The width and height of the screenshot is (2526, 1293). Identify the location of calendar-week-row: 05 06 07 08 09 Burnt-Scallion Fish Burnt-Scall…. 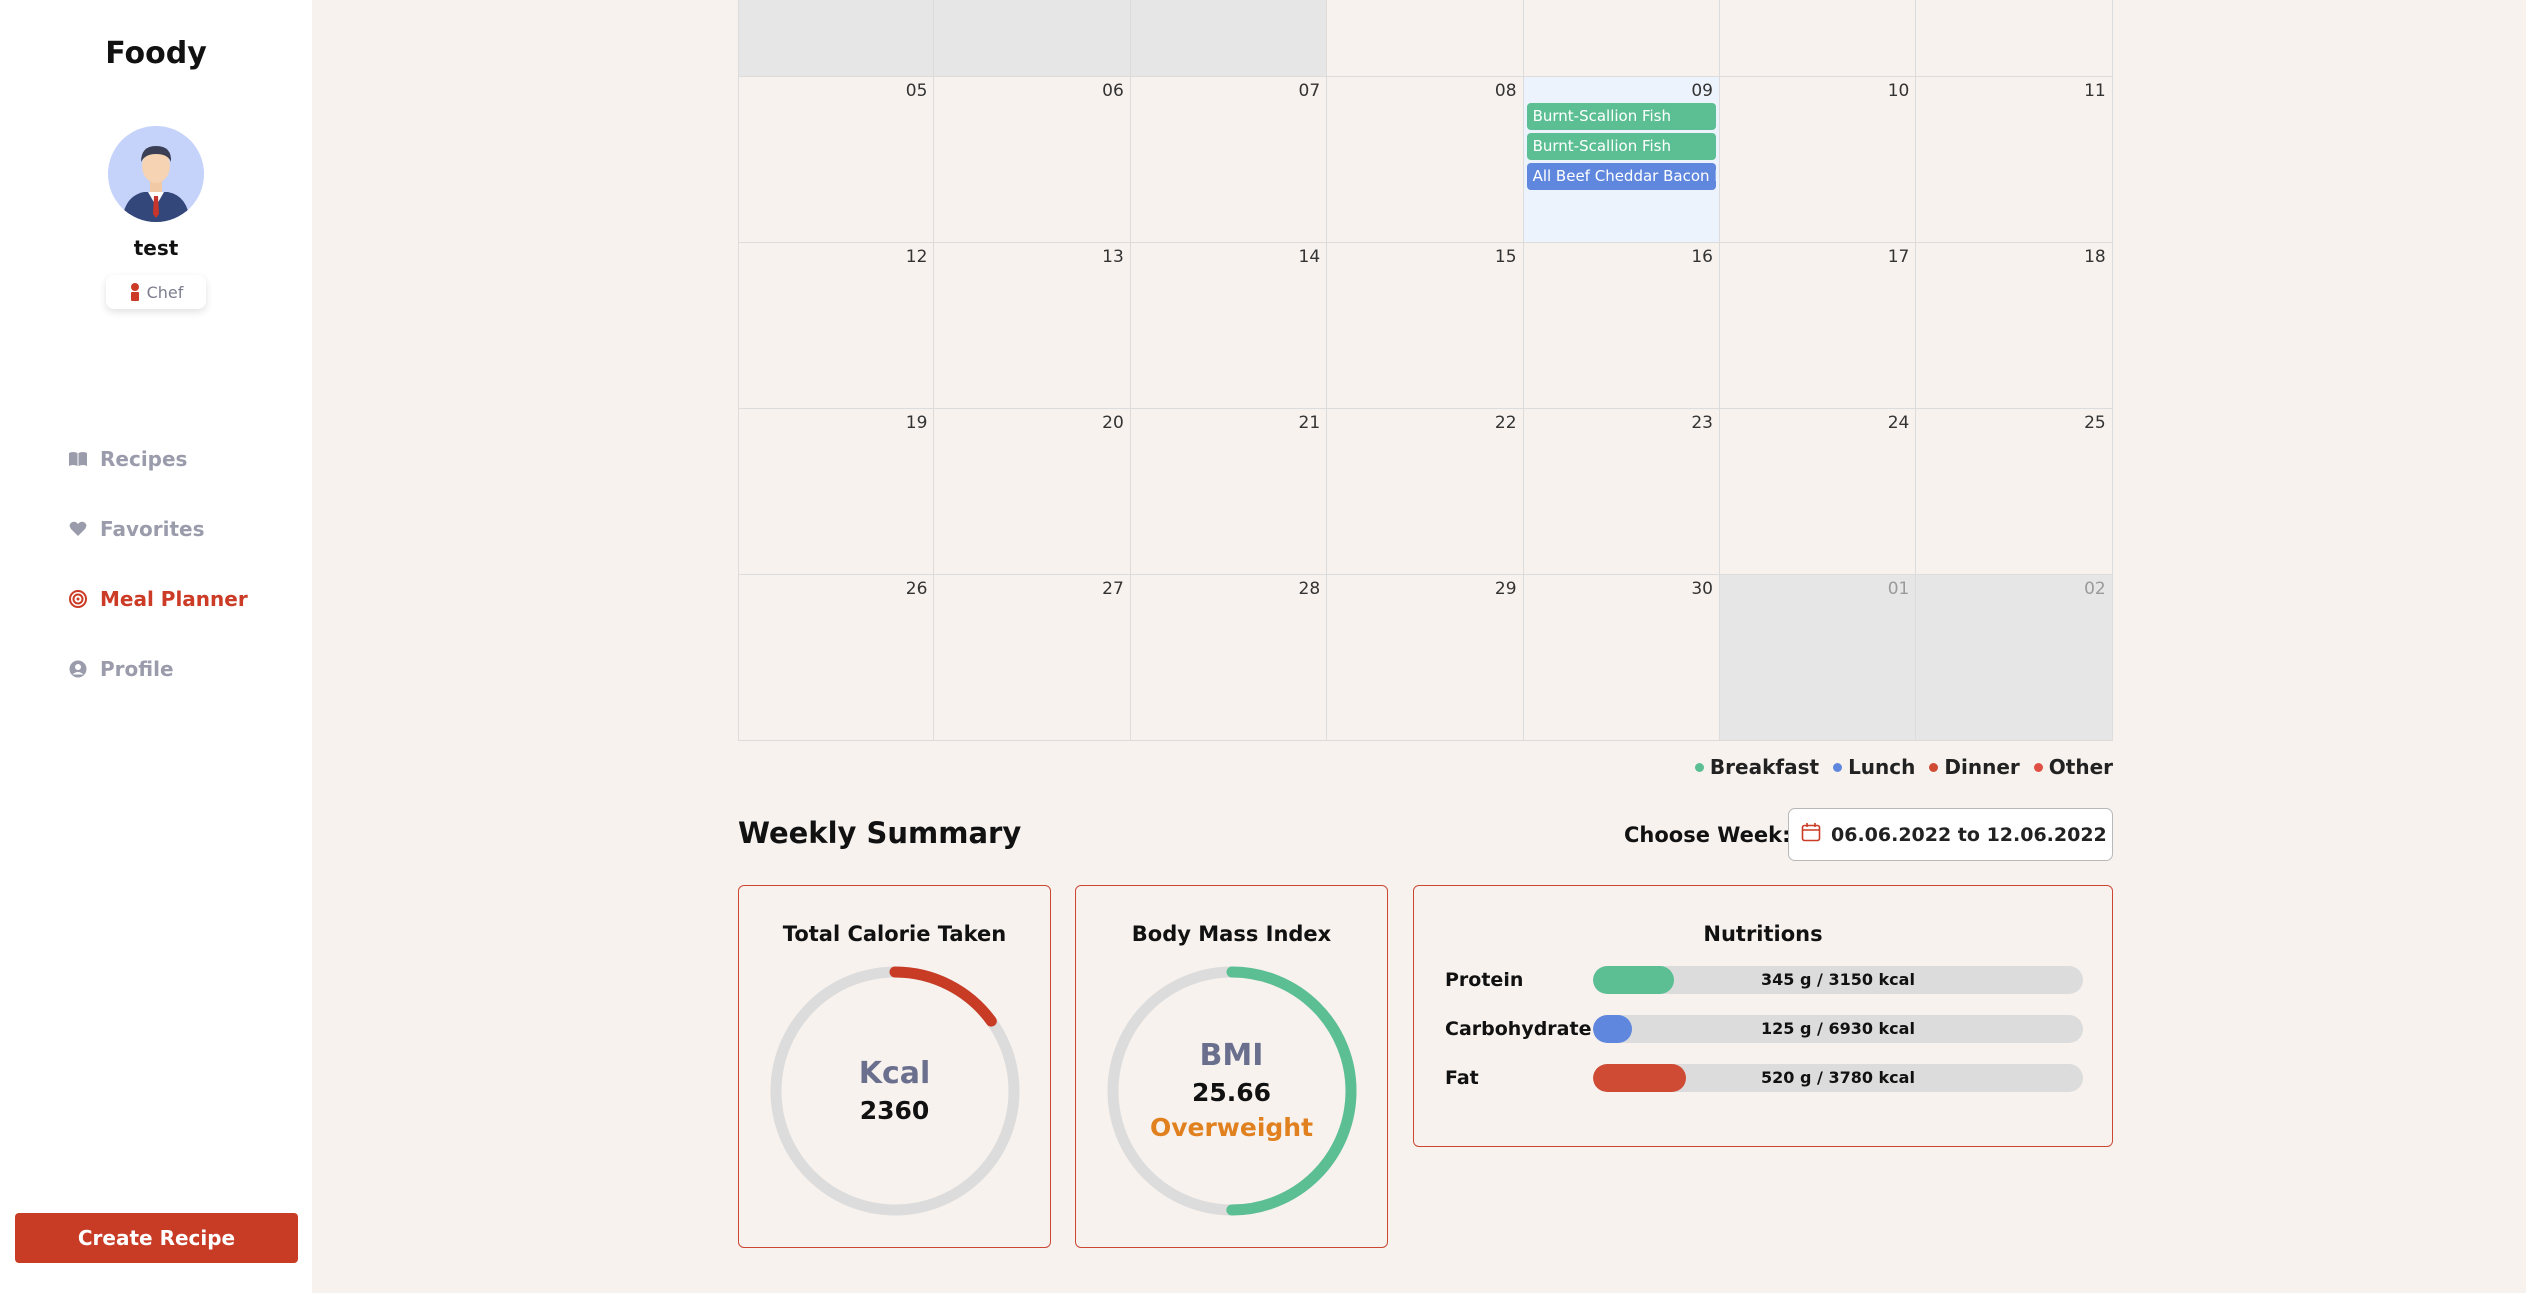
(1425, 160).